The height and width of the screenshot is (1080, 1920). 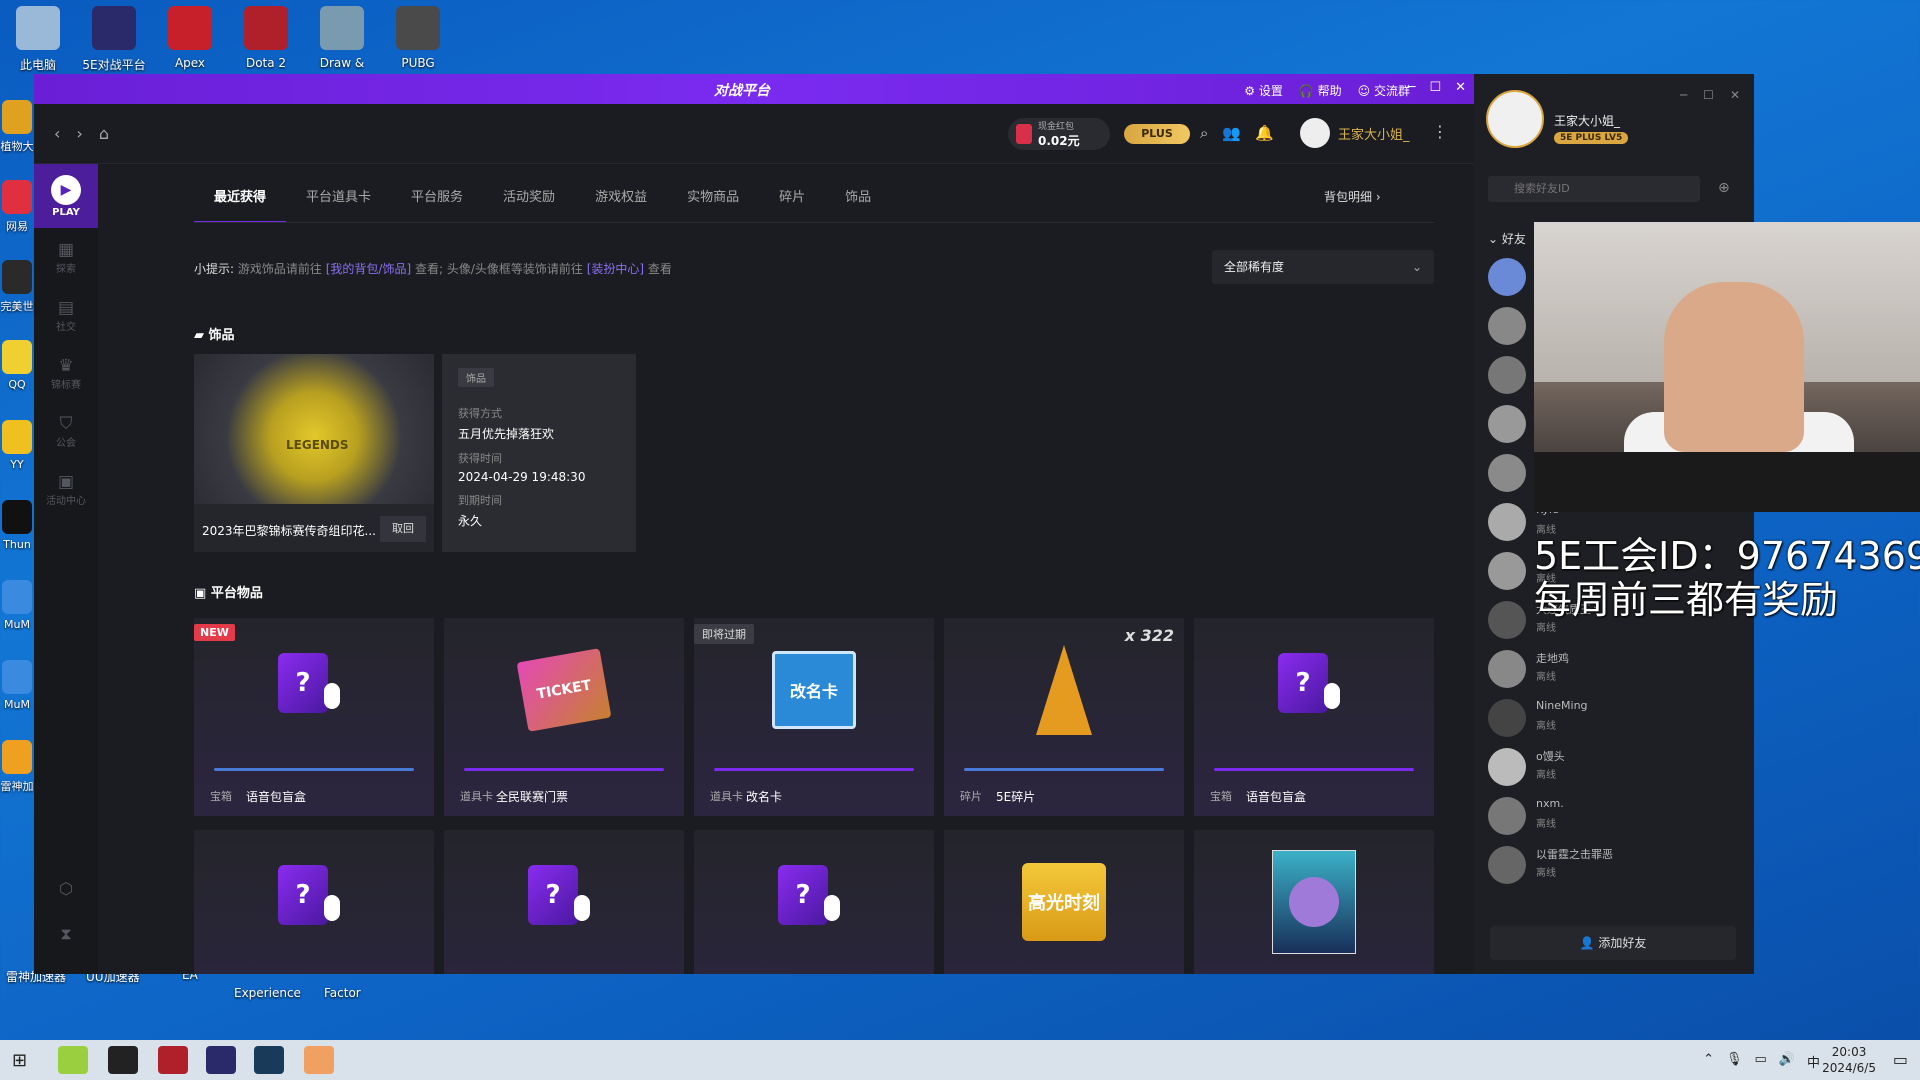 What do you see at coordinates (1787, 1061) in the screenshot?
I see `volume-icon: 🔊` at bounding box center [1787, 1061].